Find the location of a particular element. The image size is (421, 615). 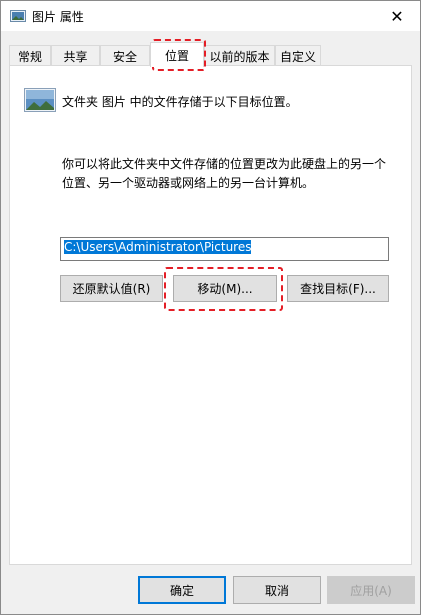

tab-label: 以前的版本 is located at coordinates (239, 56).